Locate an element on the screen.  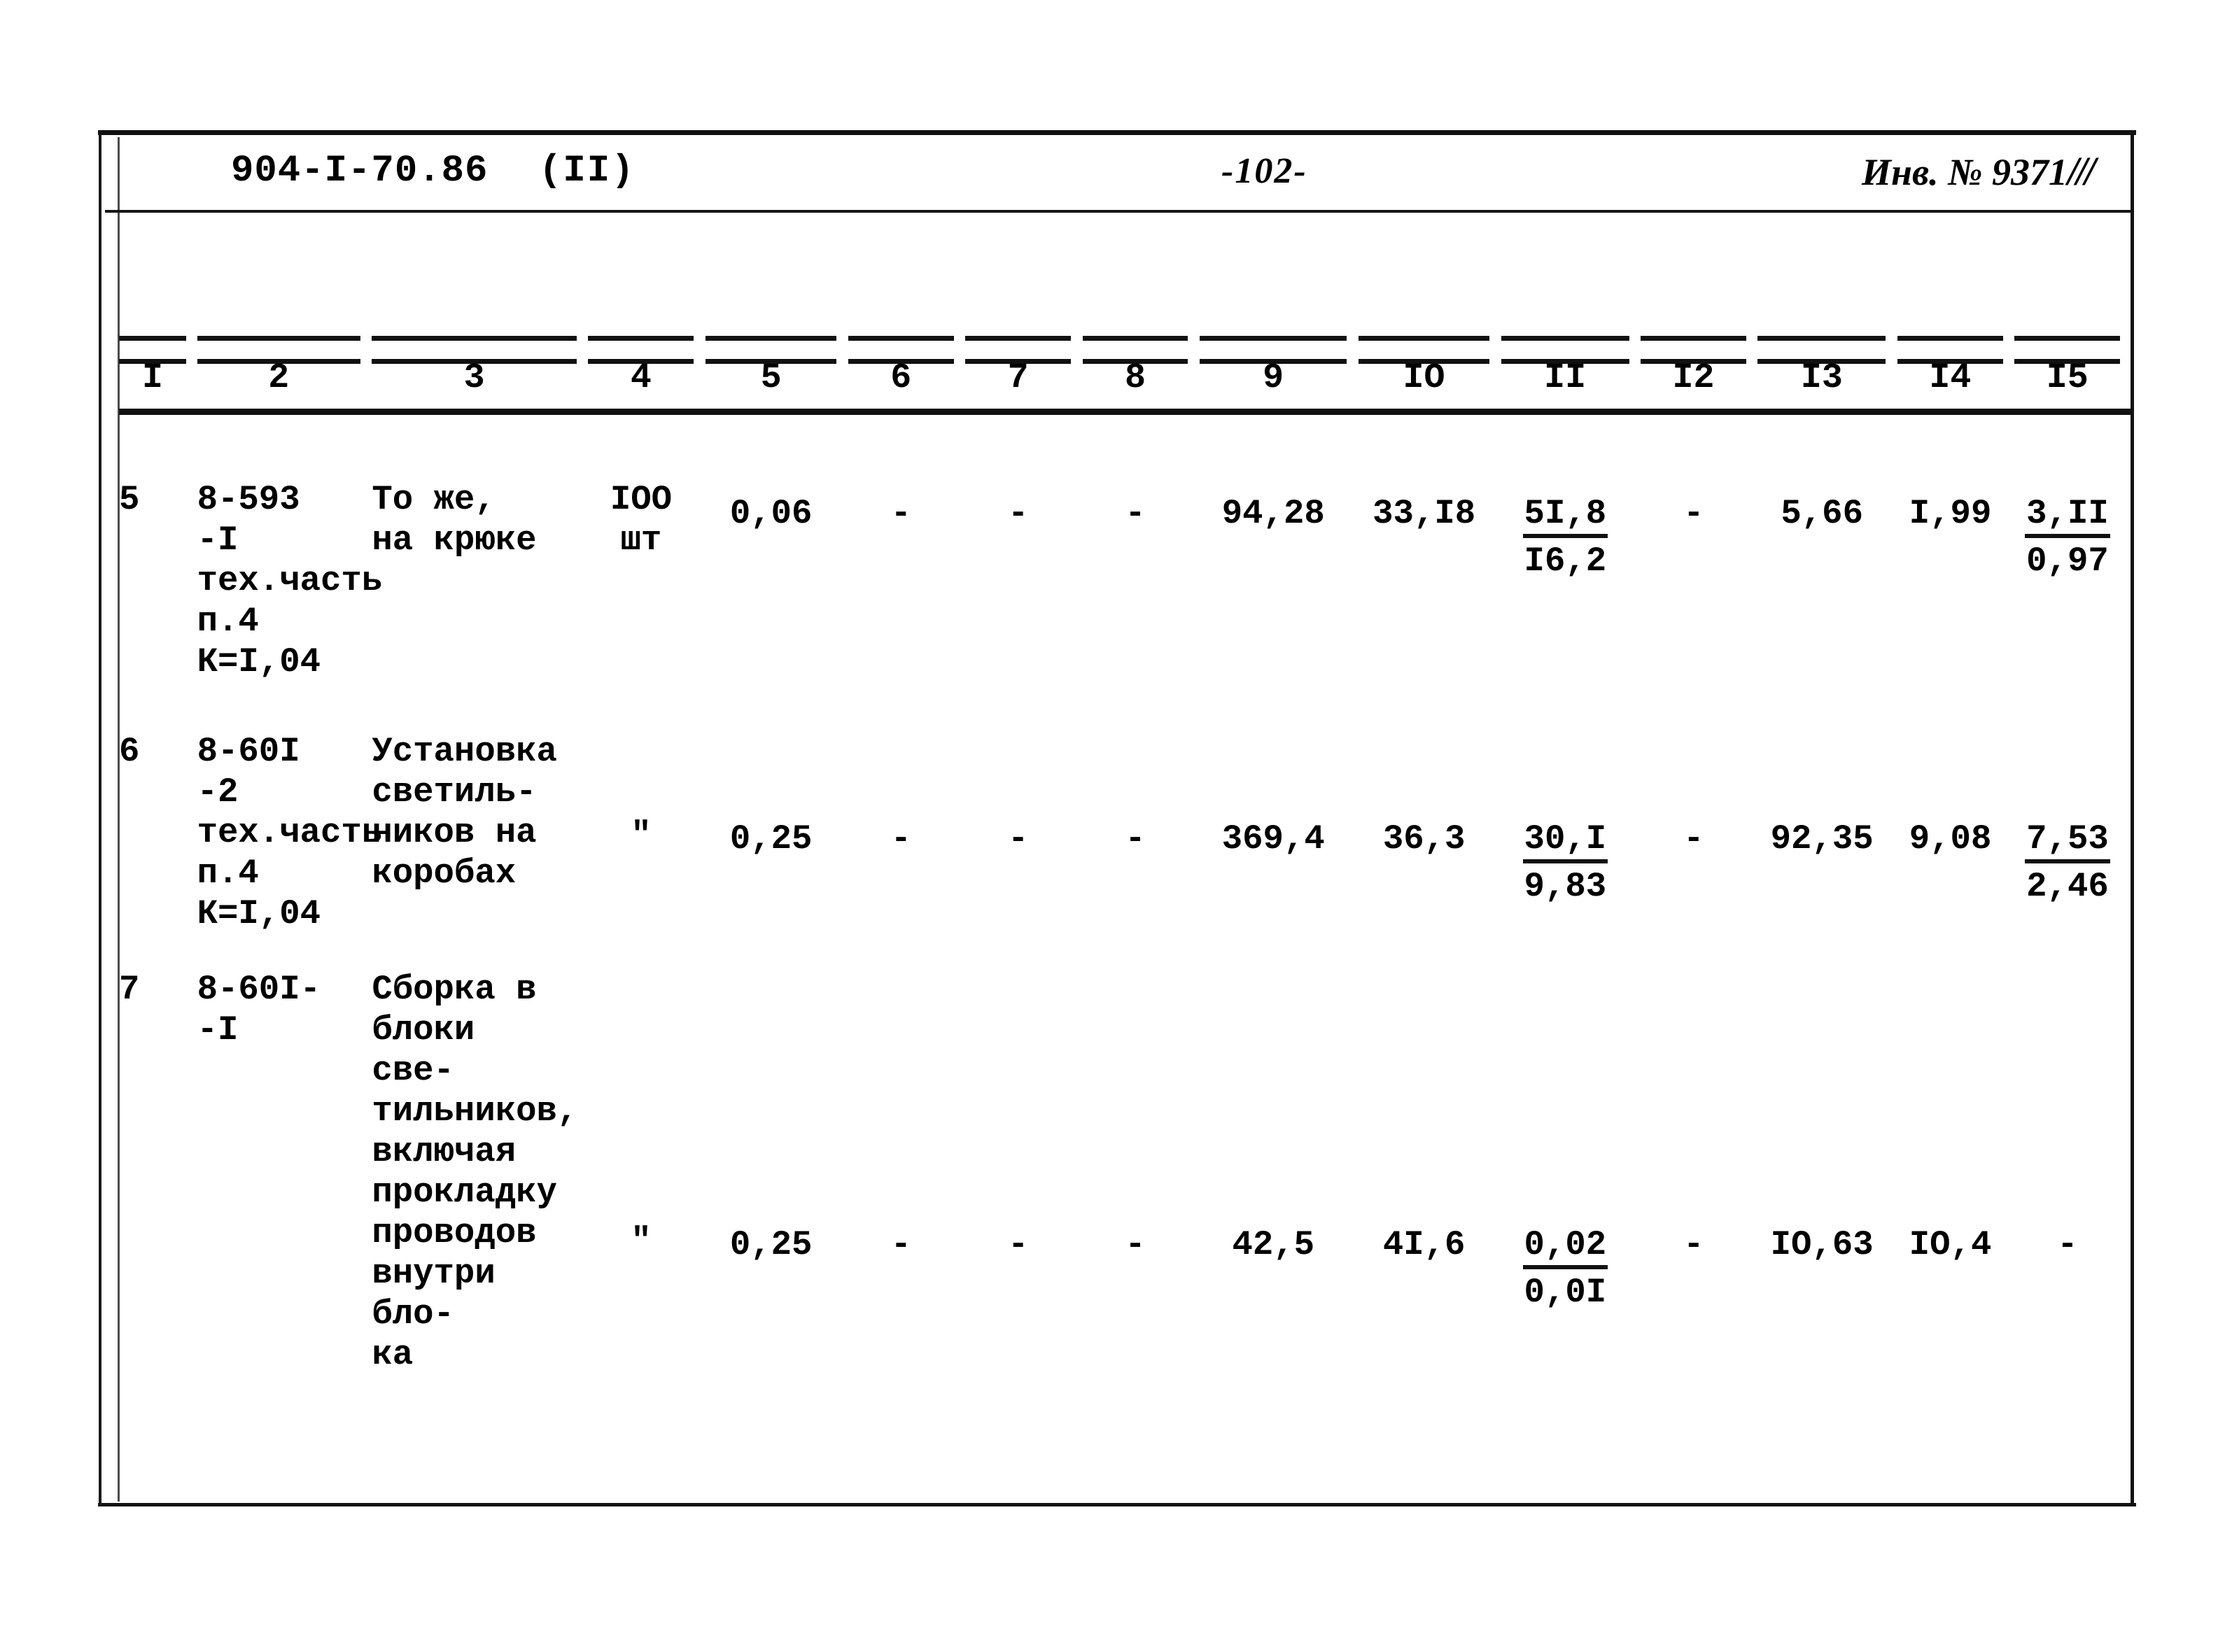
row-description: То же, на крюке is located at coordinates (454, 520).